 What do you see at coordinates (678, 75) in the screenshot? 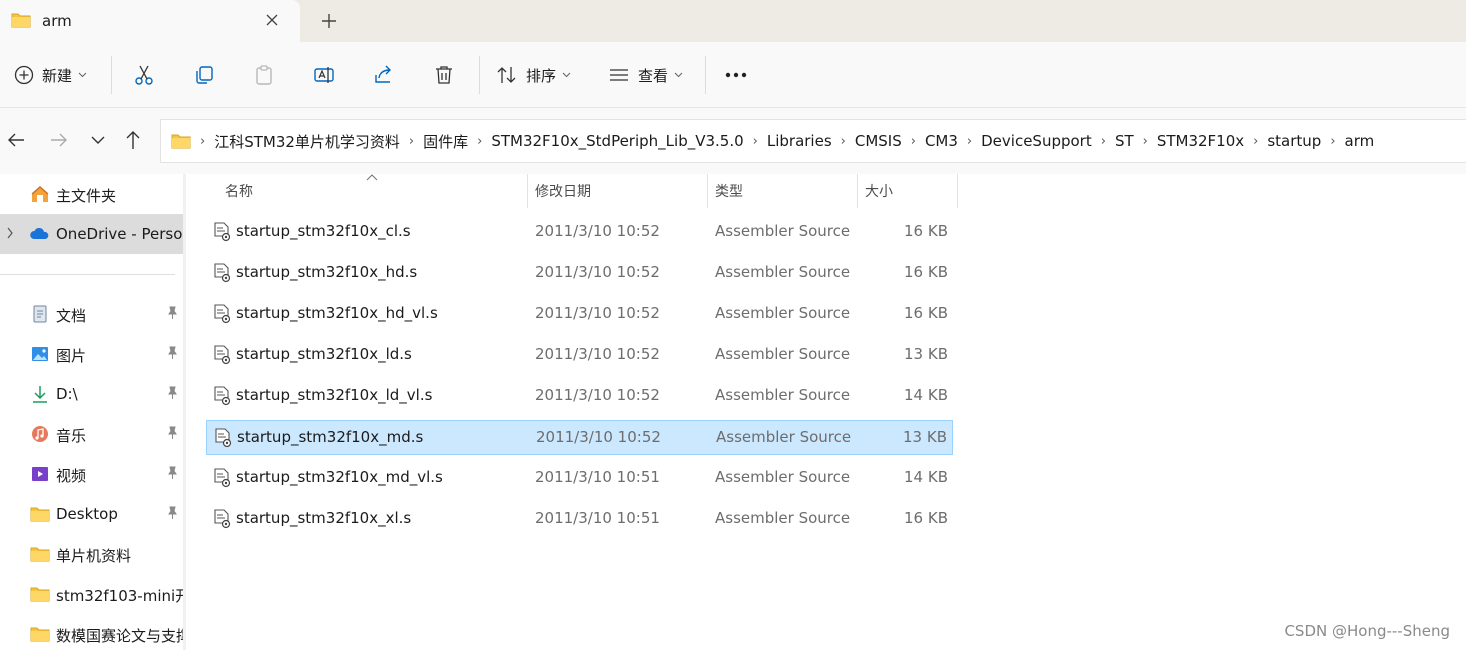
I see `chevron-down-icon` at bounding box center [678, 75].